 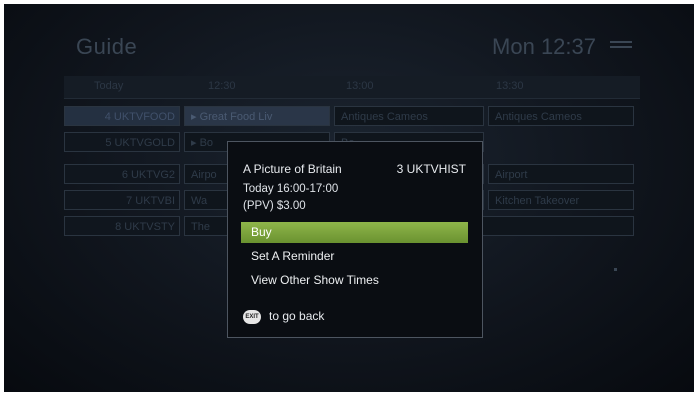 What do you see at coordinates (291, 189) in the screenshot?
I see `programme-time: Today 16:00-17:00` at bounding box center [291, 189].